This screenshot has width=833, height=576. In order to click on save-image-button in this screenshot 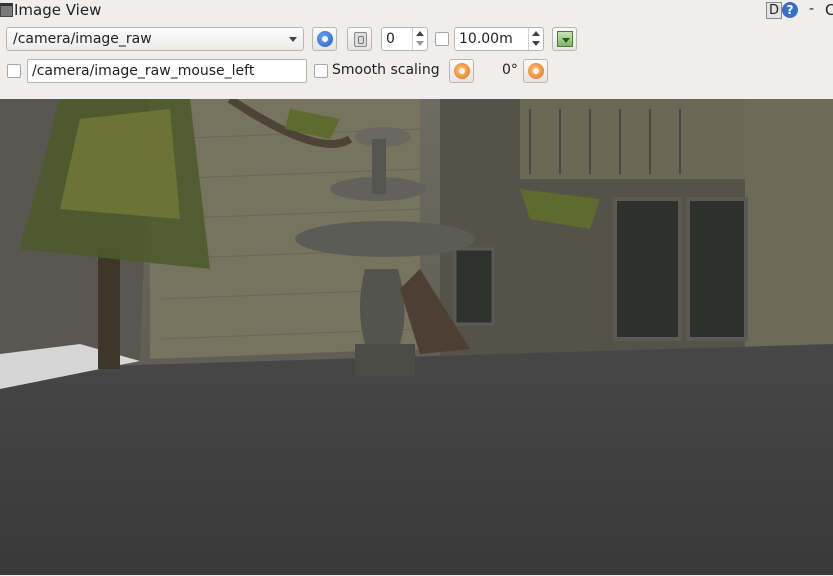, I will do `click(564, 39)`.